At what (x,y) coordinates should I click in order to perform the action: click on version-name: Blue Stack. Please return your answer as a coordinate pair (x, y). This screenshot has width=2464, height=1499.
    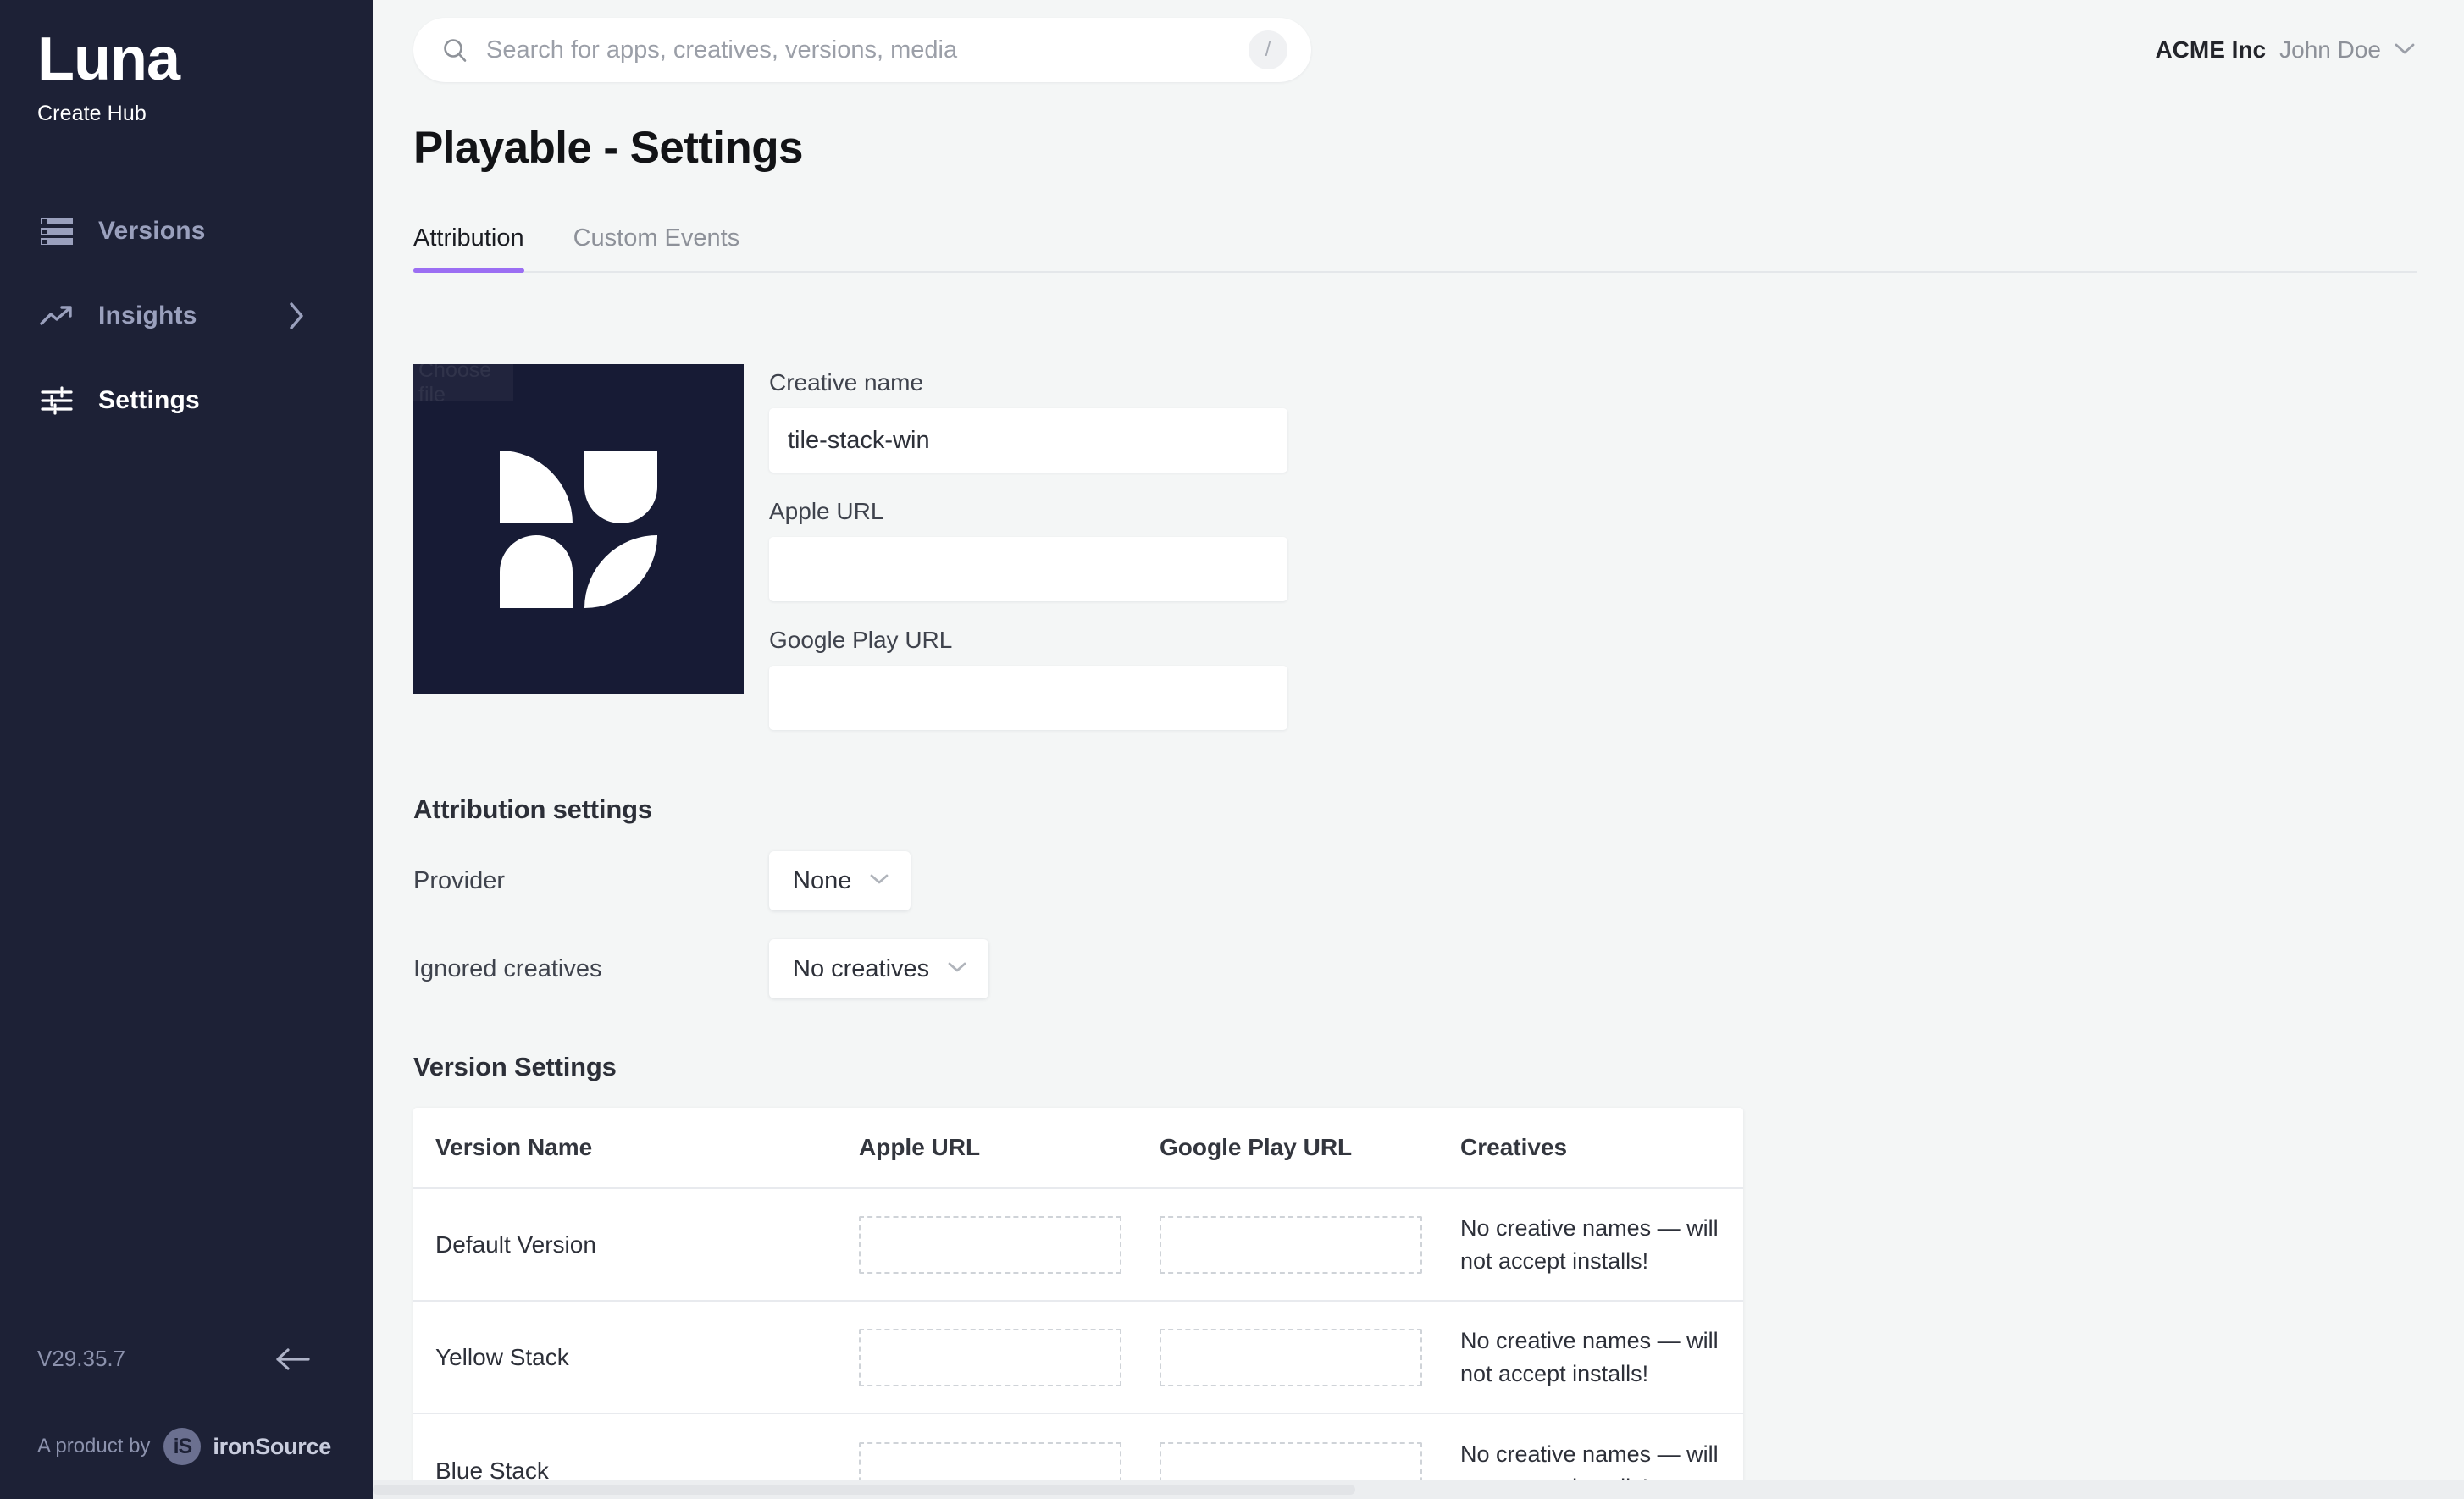
    Looking at the image, I should click on (492, 1470).